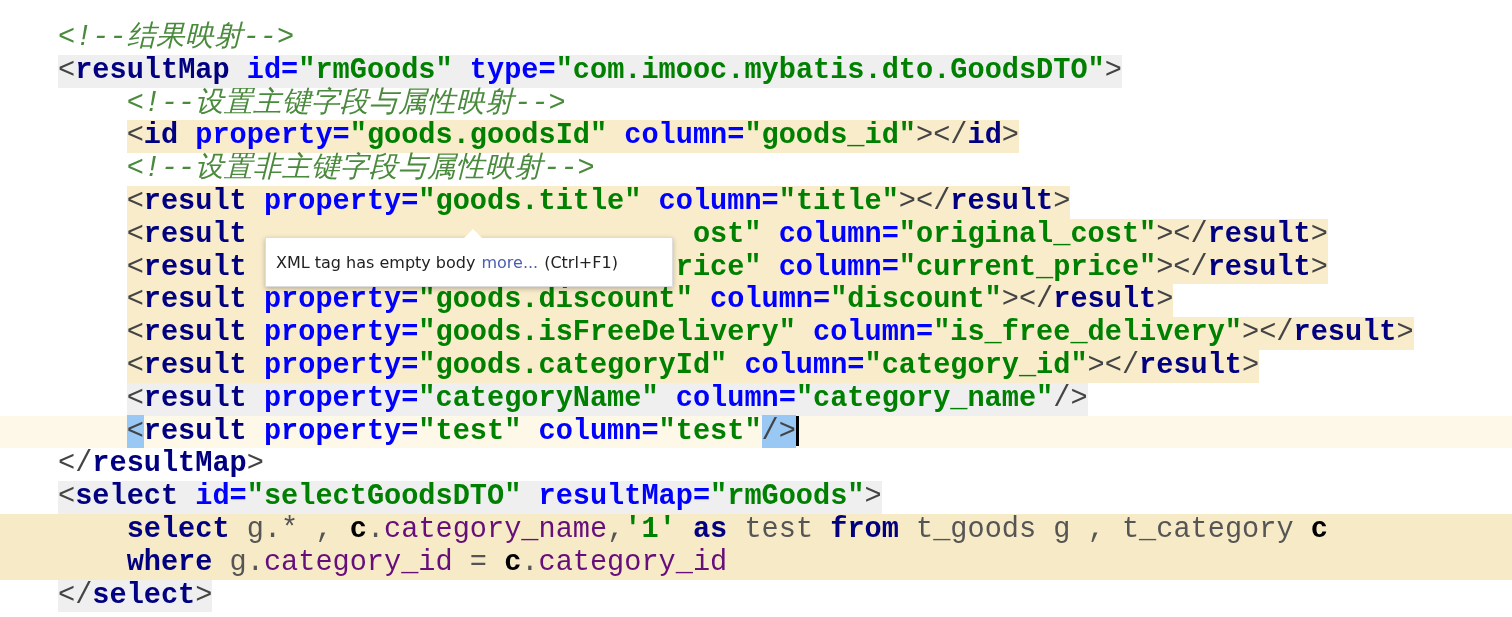 This screenshot has width=1512, height=617. I want to click on tooltip-message: XML tag has empty body, so click(376, 262).